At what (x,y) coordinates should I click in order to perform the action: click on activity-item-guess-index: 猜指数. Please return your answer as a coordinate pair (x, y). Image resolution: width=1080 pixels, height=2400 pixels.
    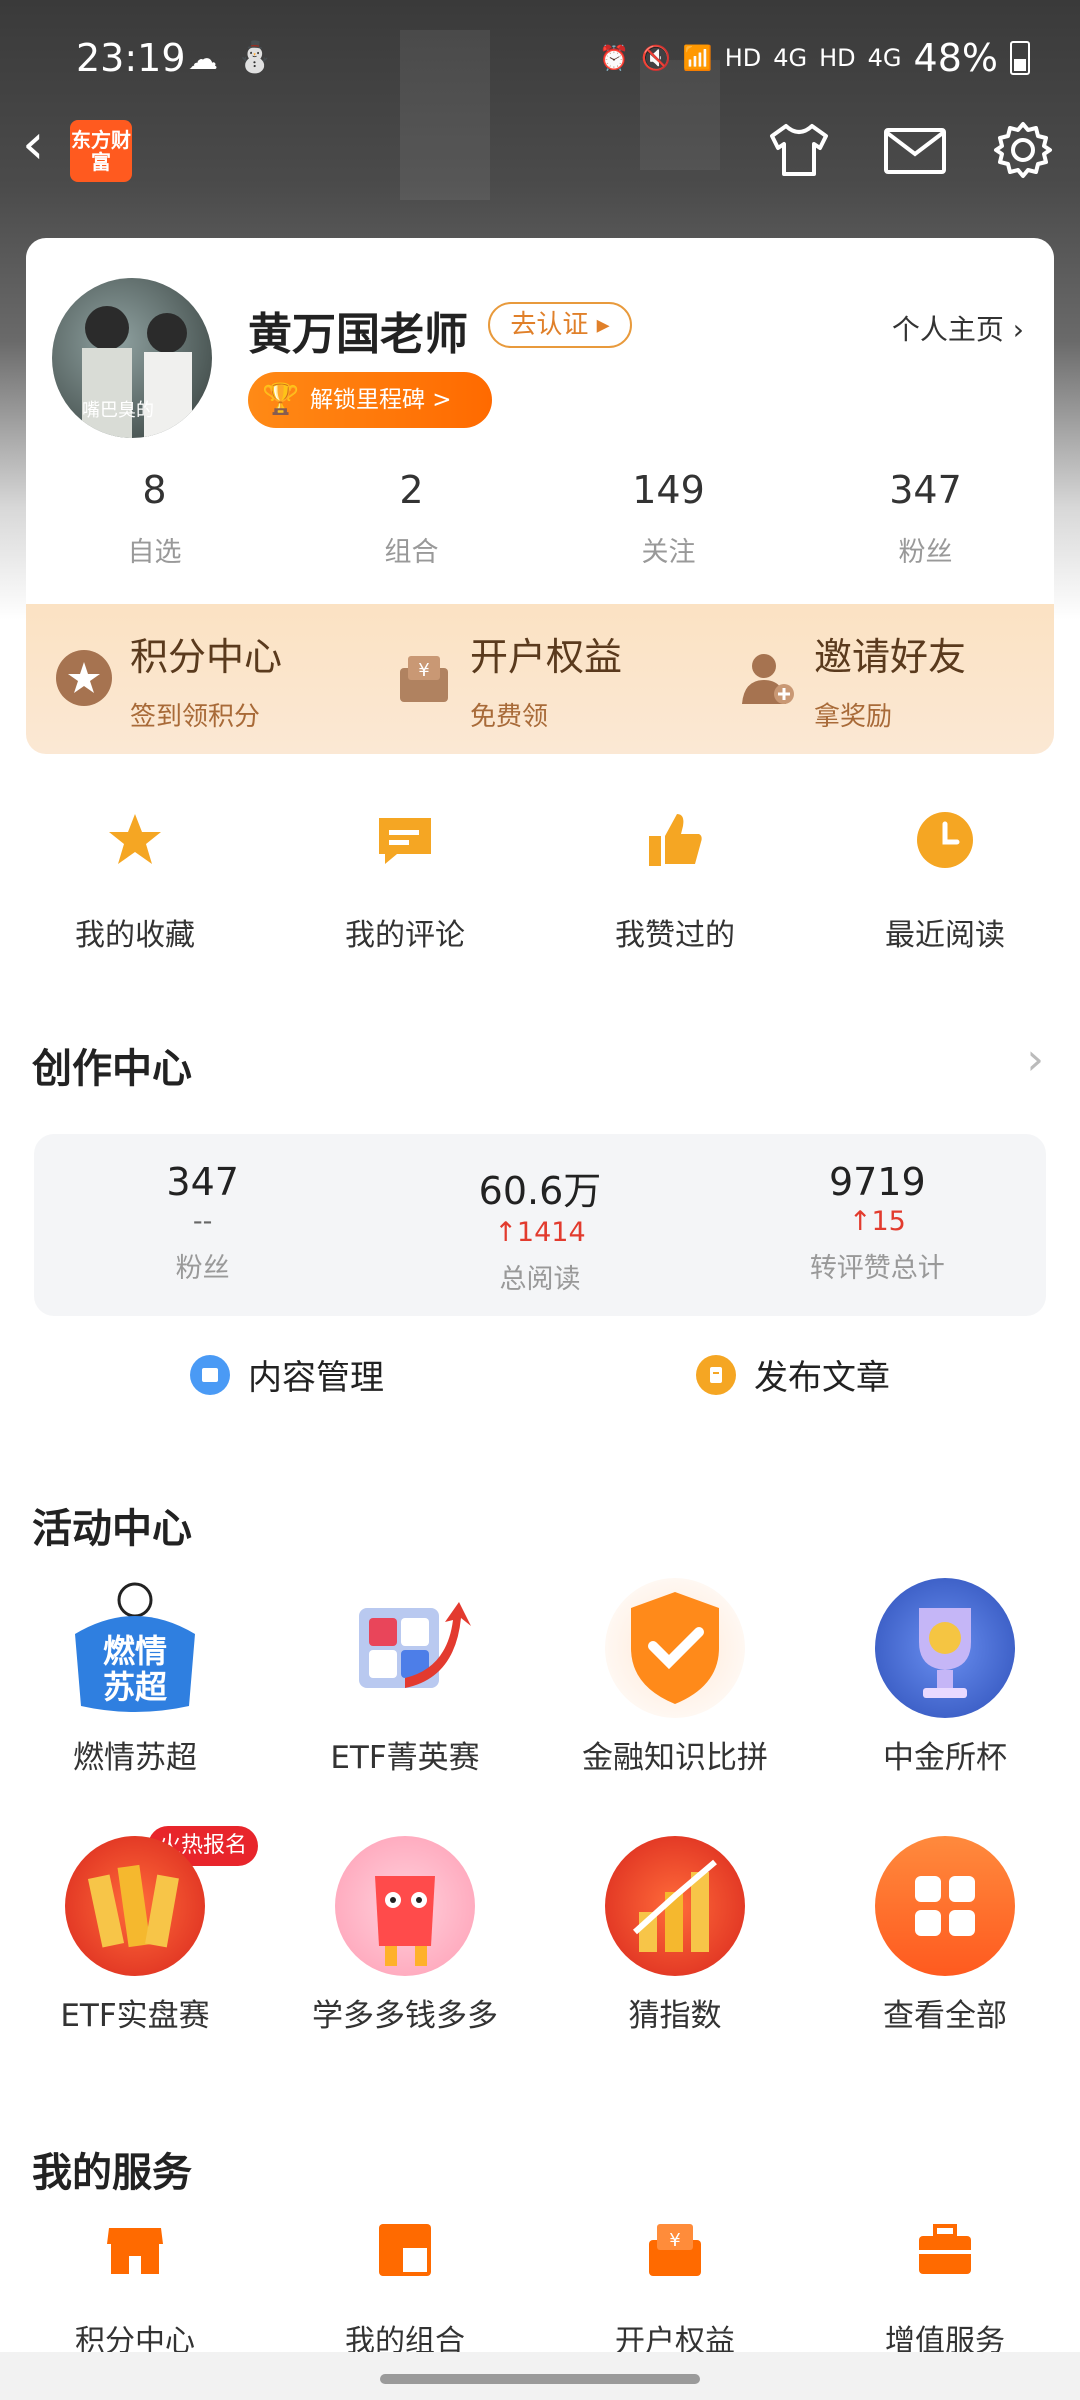
    Looking at the image, I should click on (675, 1935).